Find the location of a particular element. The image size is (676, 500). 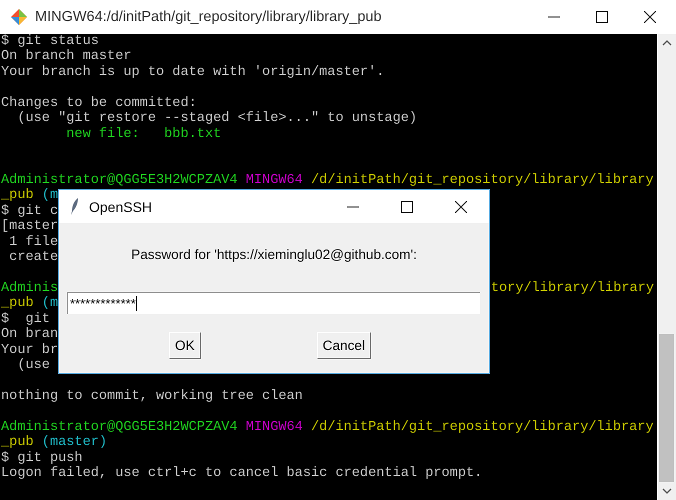

terminal-text: create is located at coordinates (33, 258).